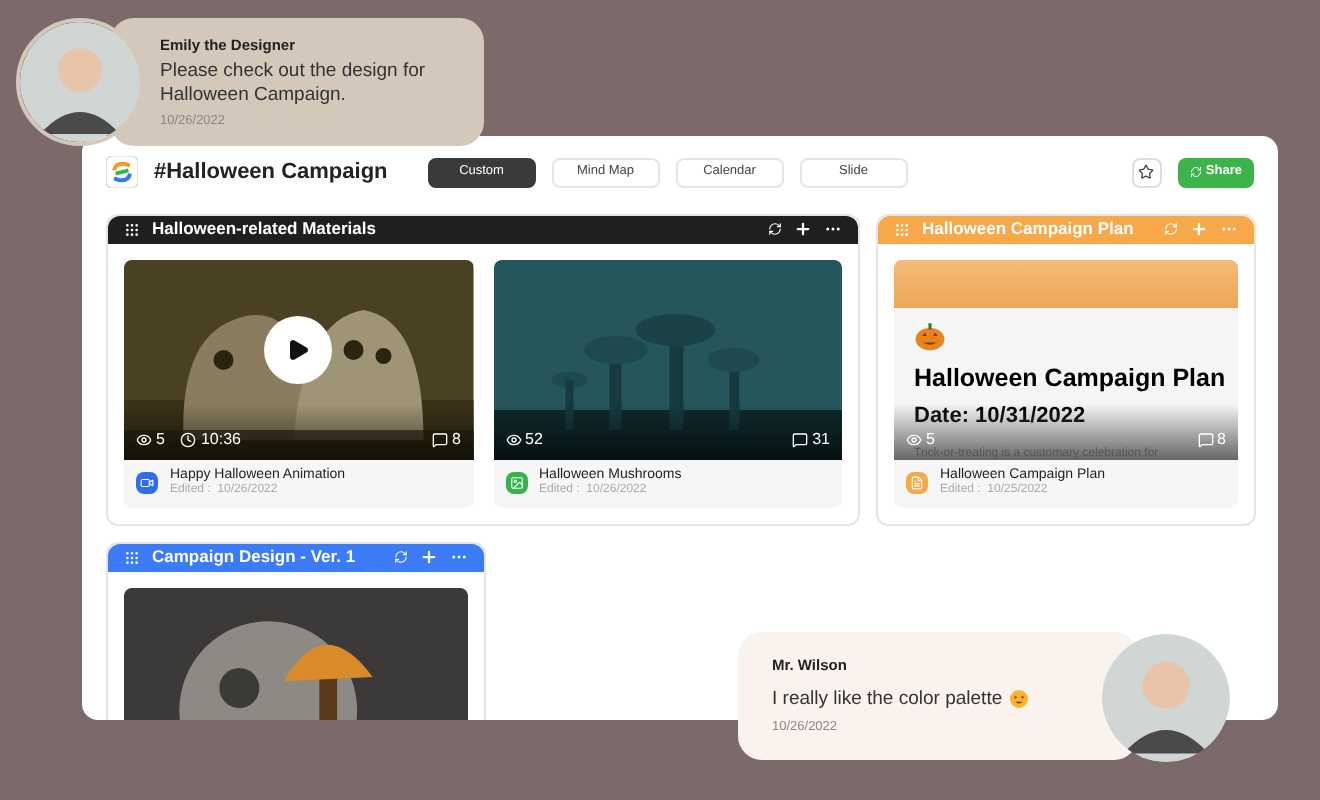  I want to click on board-title: Halloween Campaign Plan, so click(1028, 229).